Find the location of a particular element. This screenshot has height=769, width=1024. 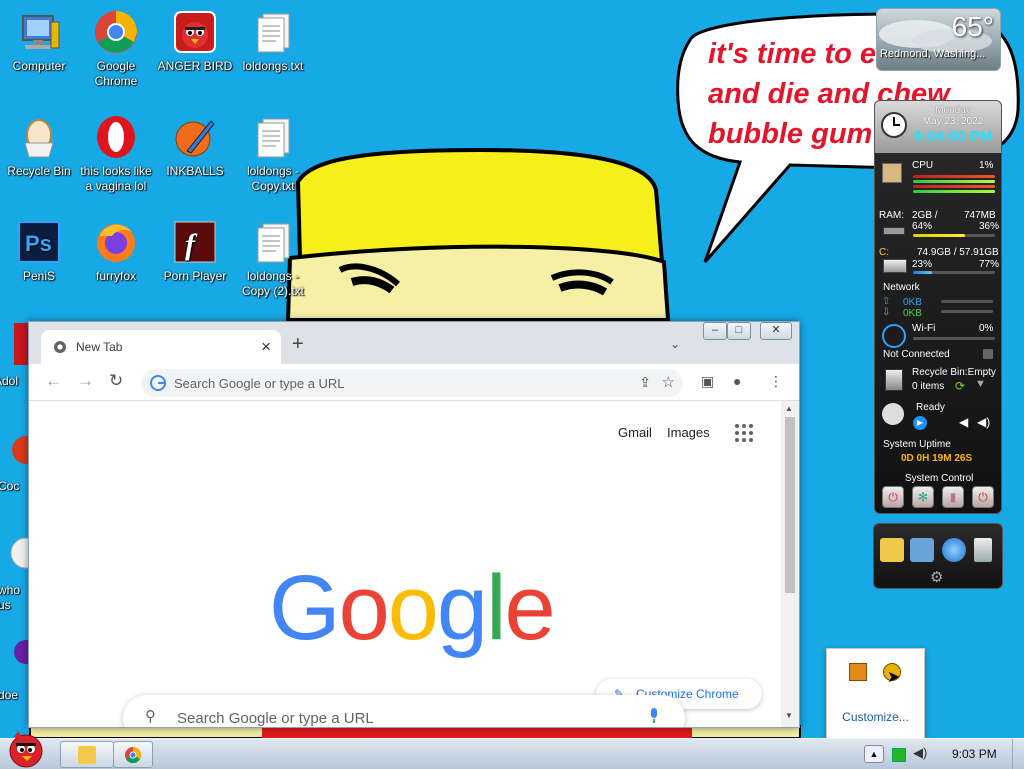

disk-used-percent: 23% is located at coordinates (922, 264).